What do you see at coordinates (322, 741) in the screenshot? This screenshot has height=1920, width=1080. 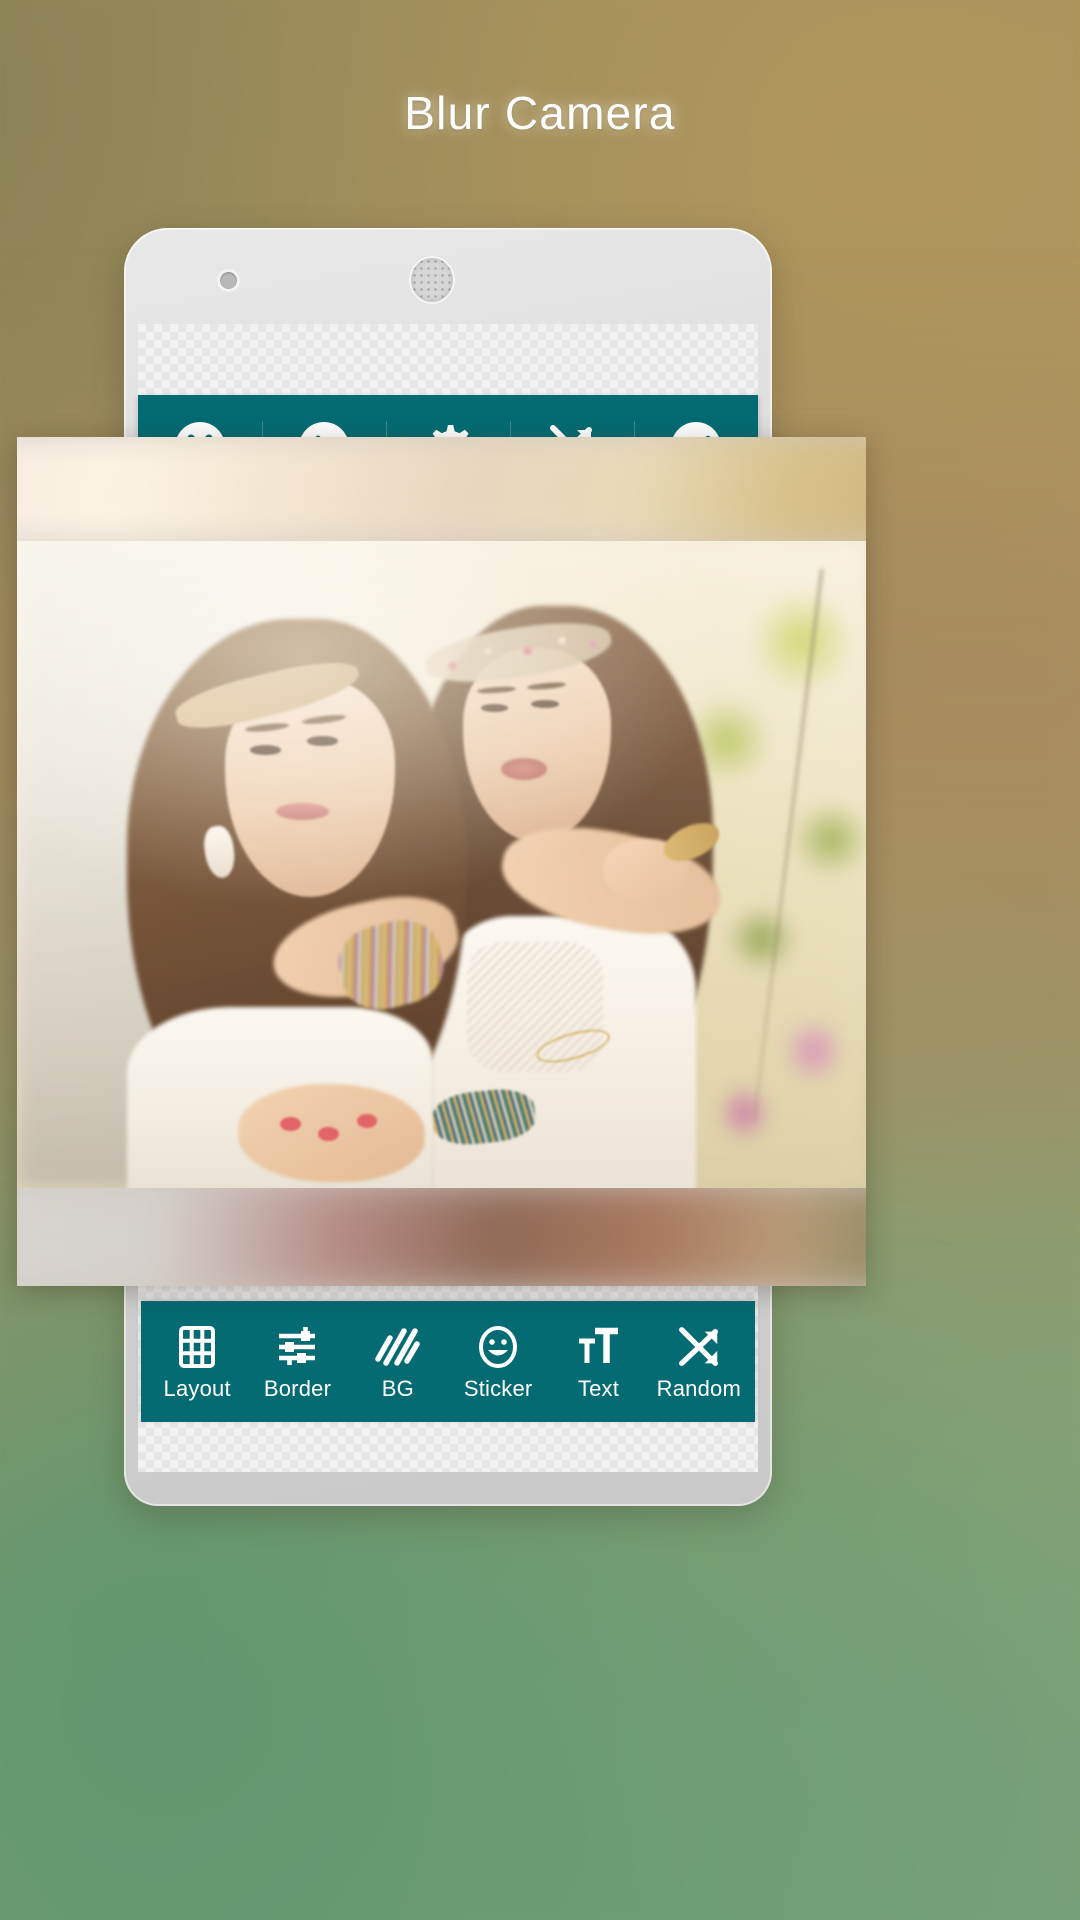 I see `subject-left-eye-right` at bounding box center [322, 741].